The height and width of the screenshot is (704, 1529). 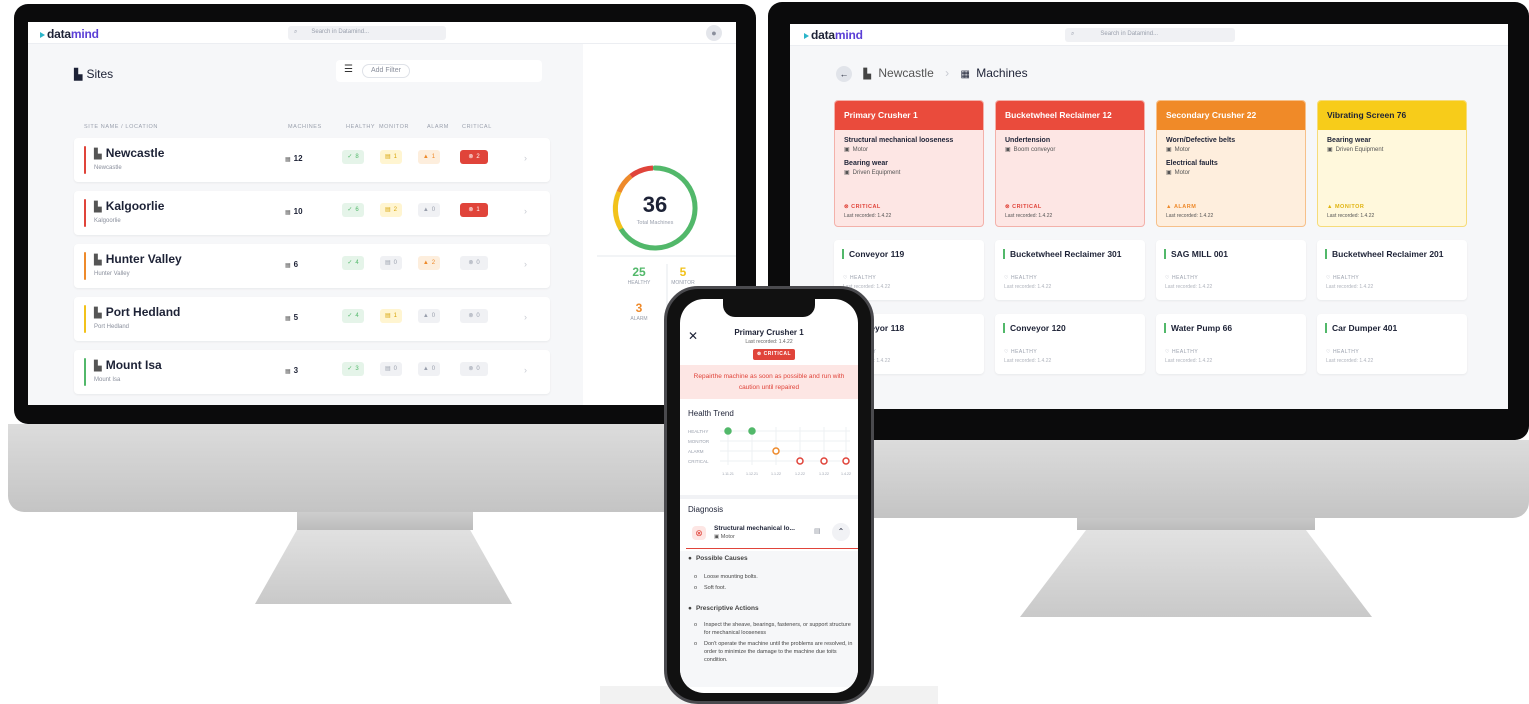 I want to click on alarm-count: 2, so click(x=433, y=263).